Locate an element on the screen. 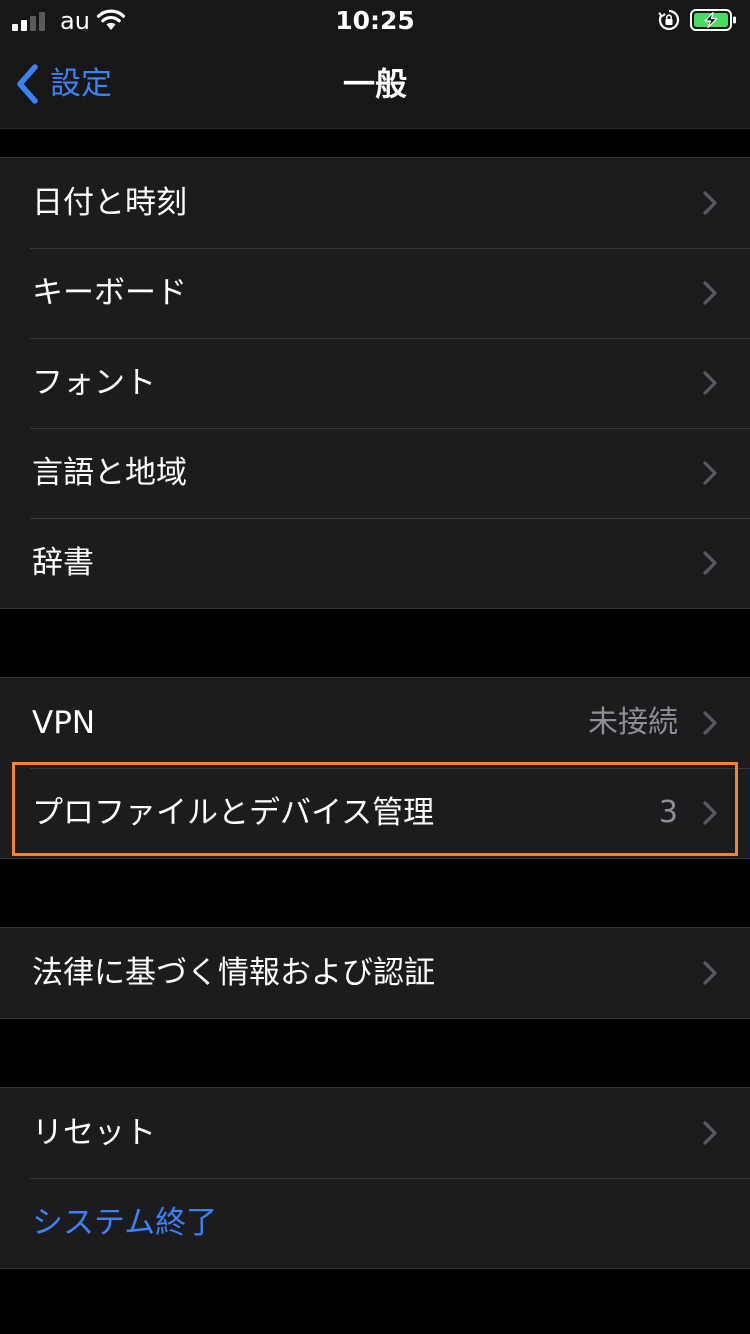  settings-group-network: VPN 未接続 プロファイルとデバイス管理 3 is located at coordinates (375, 768).